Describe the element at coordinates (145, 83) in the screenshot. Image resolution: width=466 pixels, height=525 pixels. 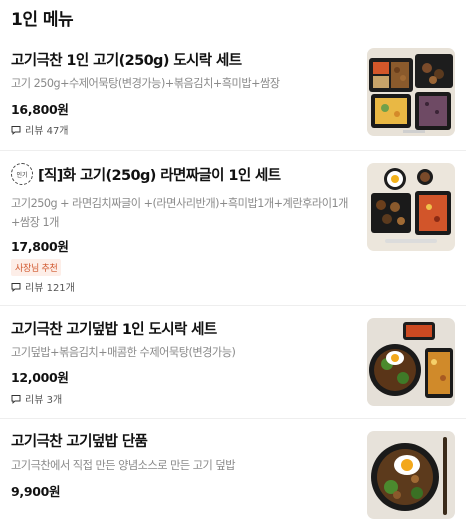
I see `menu-item-description: 고기 250g+수제어묵탕(변경가능)+볶음김치+흑미밥+쌈장` at that location.